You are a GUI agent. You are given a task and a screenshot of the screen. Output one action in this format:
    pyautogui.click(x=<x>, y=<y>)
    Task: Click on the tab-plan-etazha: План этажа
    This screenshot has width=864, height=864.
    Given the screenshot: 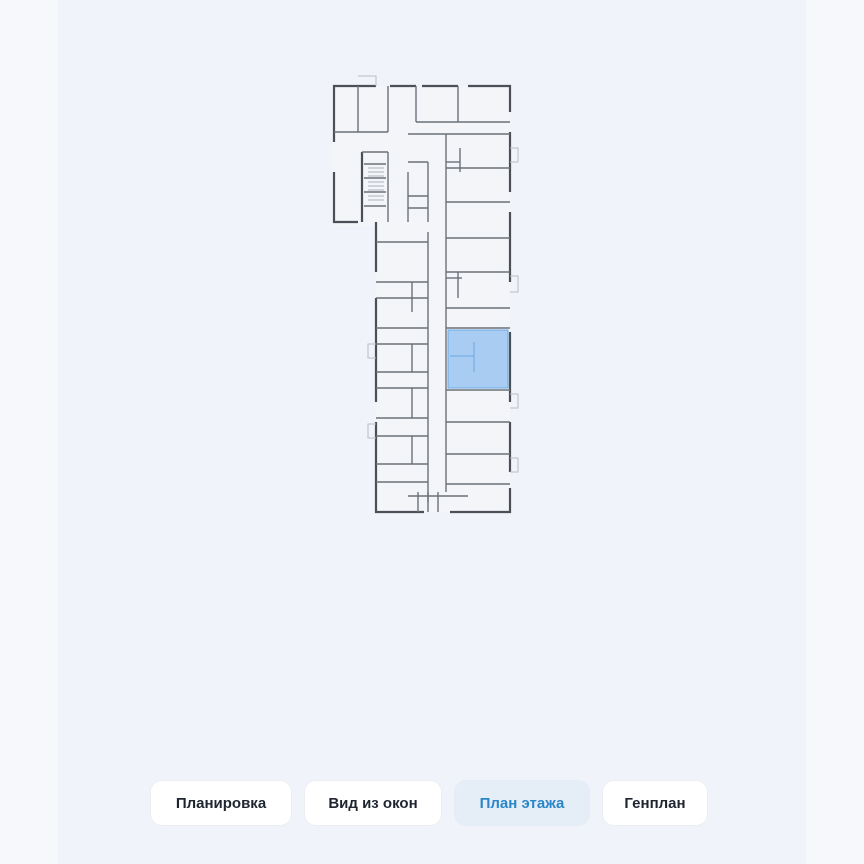 What is the action you would take?
    pyautogui.click(x=522, y=803)
    